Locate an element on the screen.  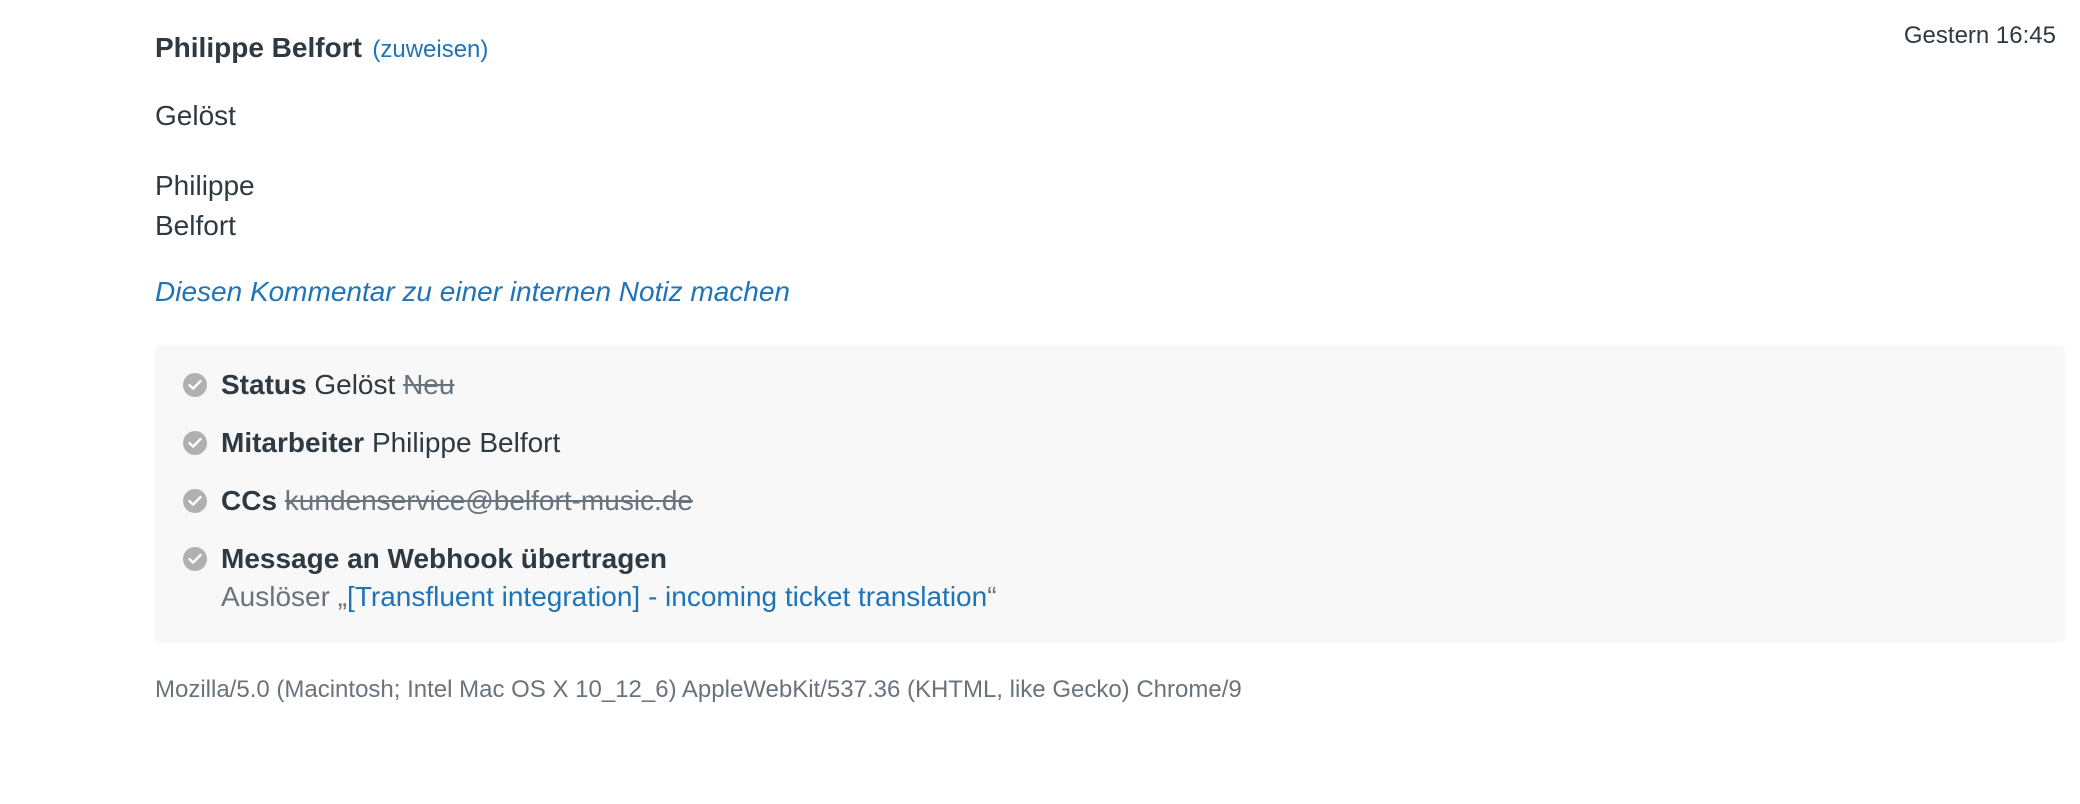
status-new-value: Gelöst is located at coordinates (355, 384).